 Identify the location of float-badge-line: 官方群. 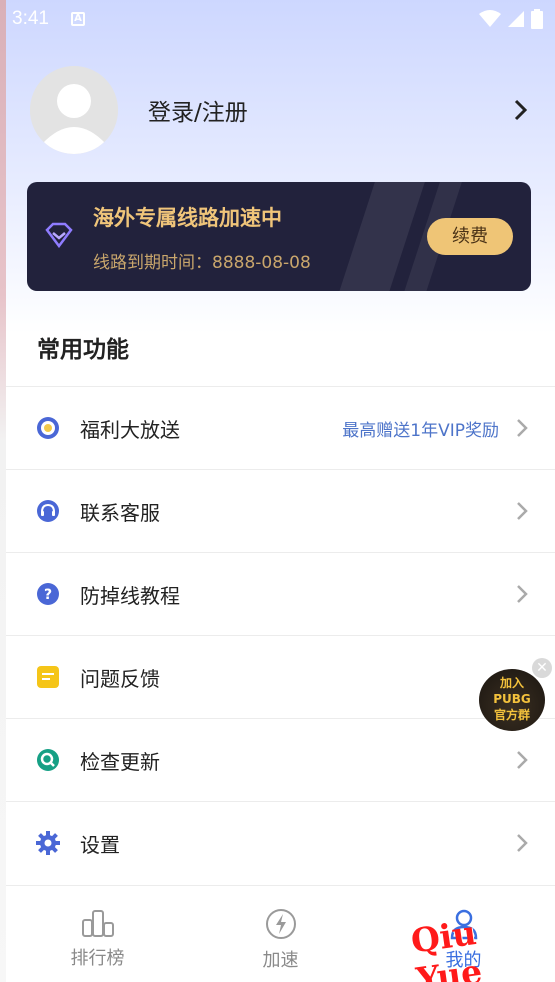
(511, 715).